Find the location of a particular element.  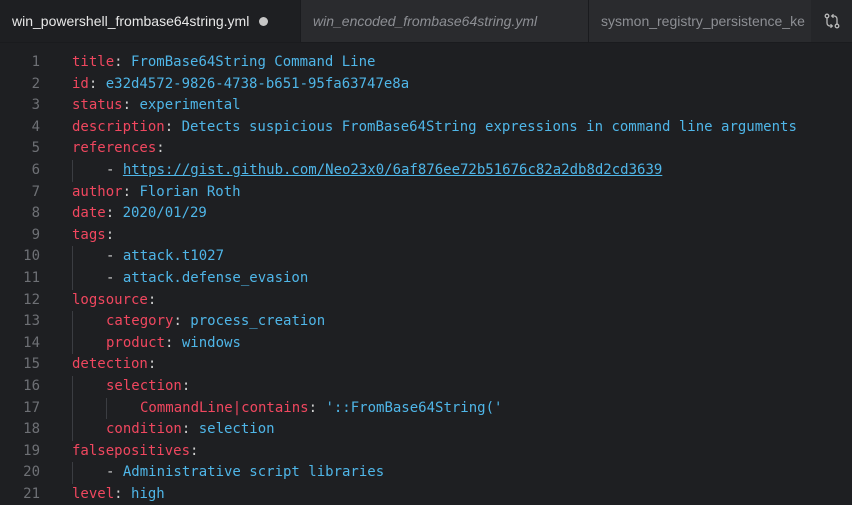

code-line: 14 product: windows is located at coordinates (426, 343).